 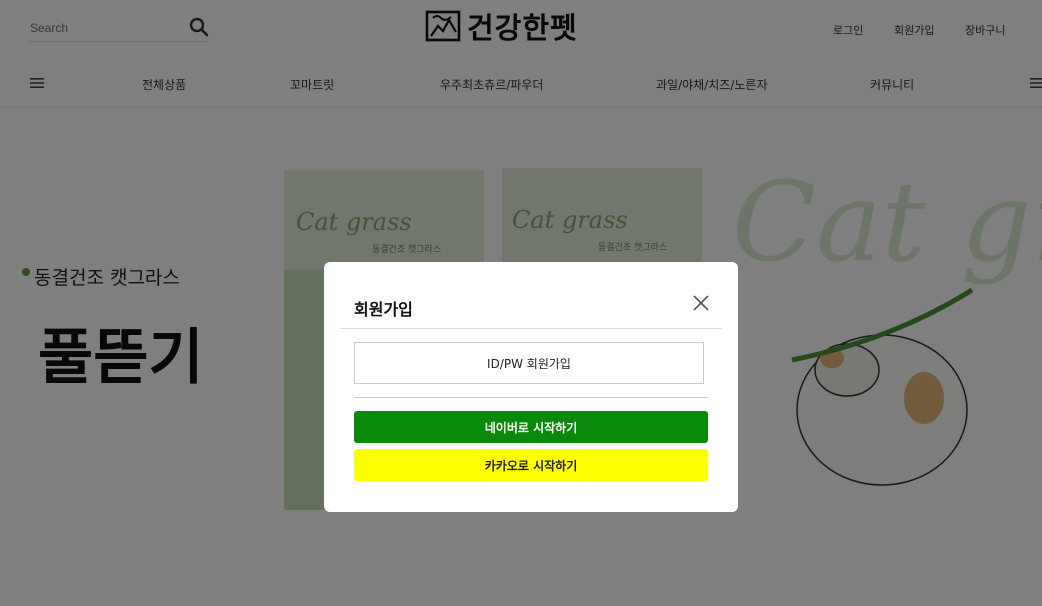 I want to click on close-icon, so click(x=701, y=303).